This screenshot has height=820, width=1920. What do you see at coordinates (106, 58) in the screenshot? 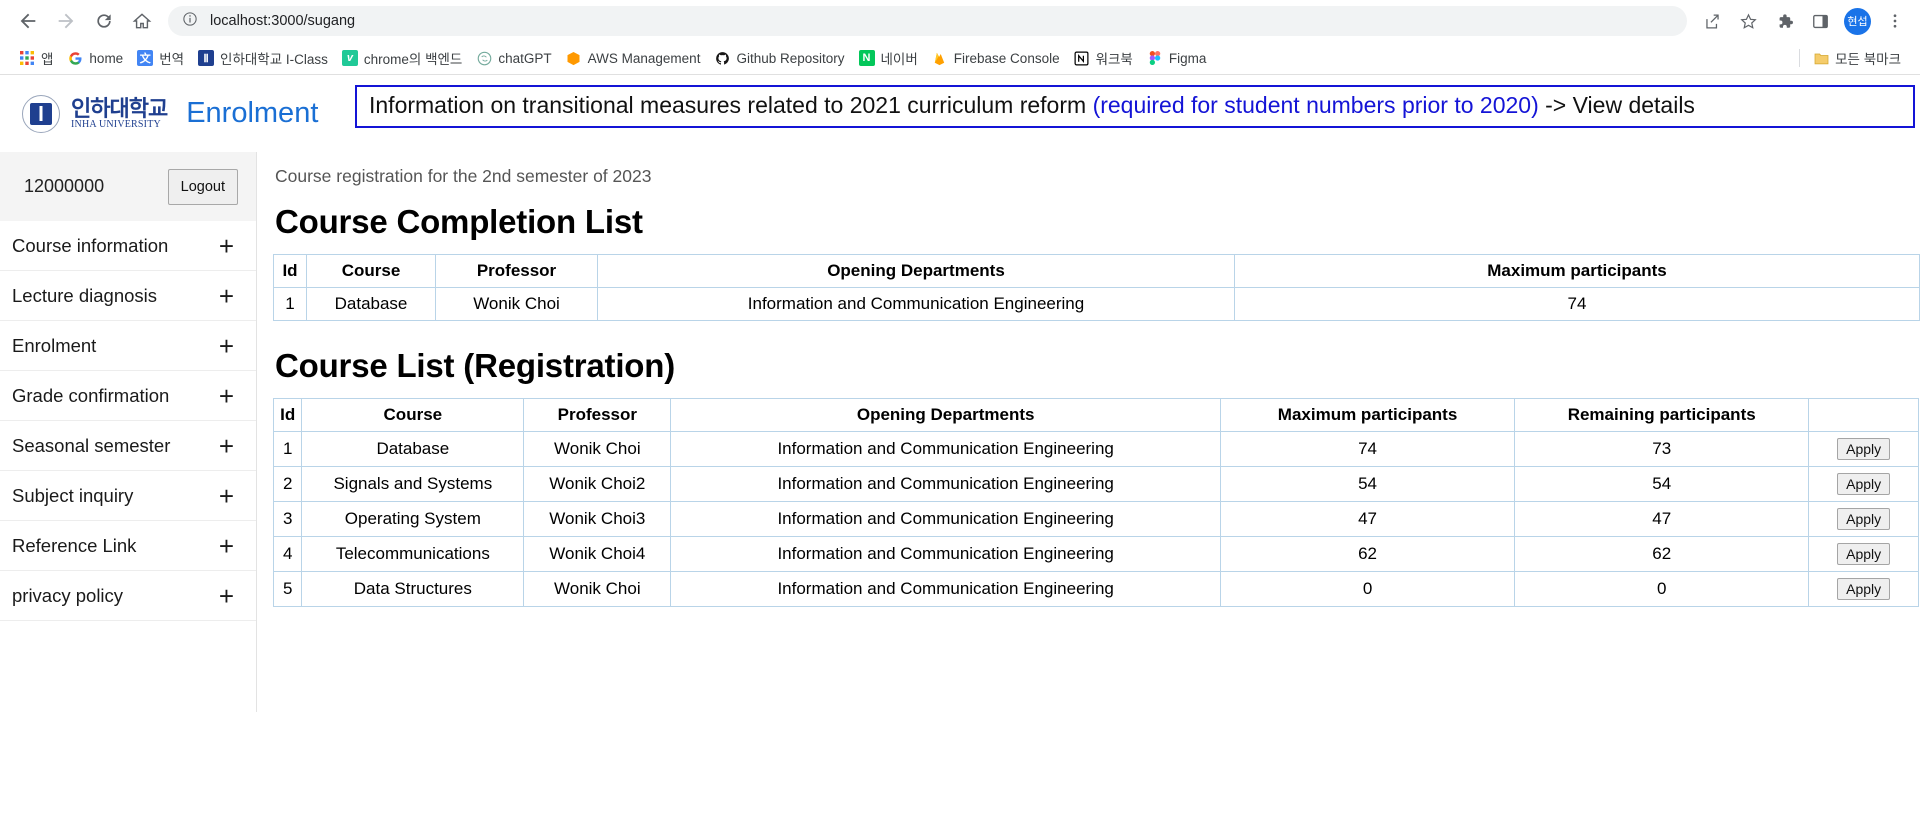
I see `bookmark-label: home` at bounding box center [106, 58].